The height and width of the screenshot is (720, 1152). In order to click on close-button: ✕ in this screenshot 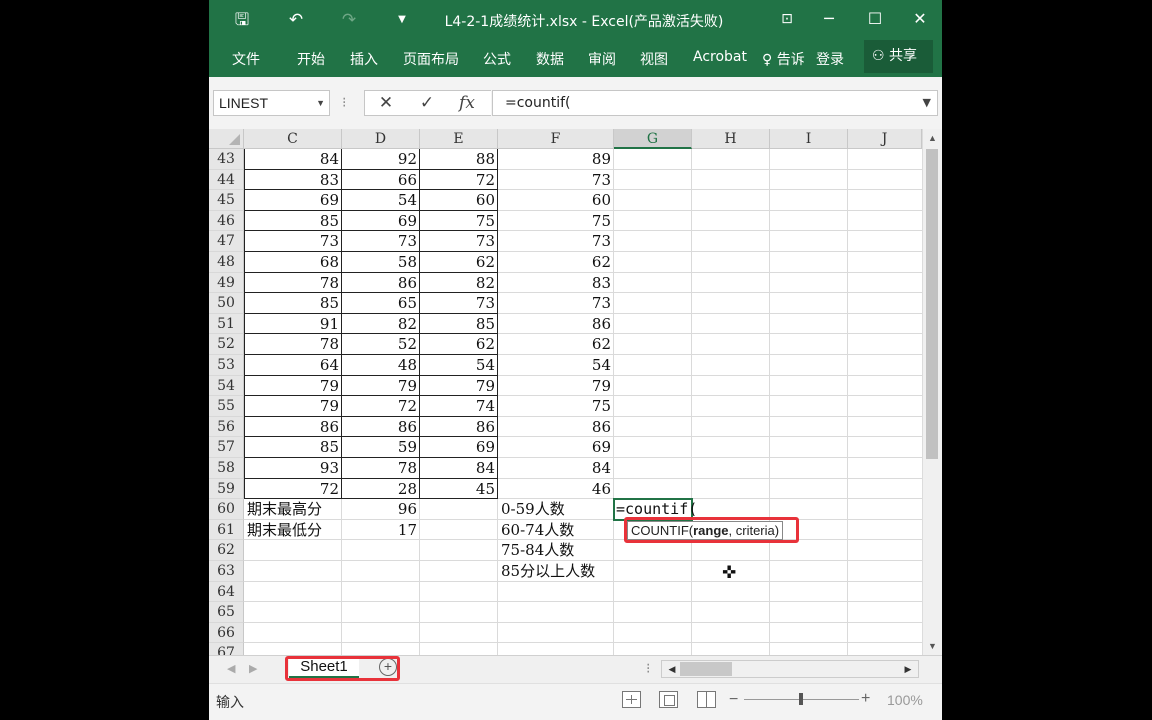, I will do `click(920, 19)`.